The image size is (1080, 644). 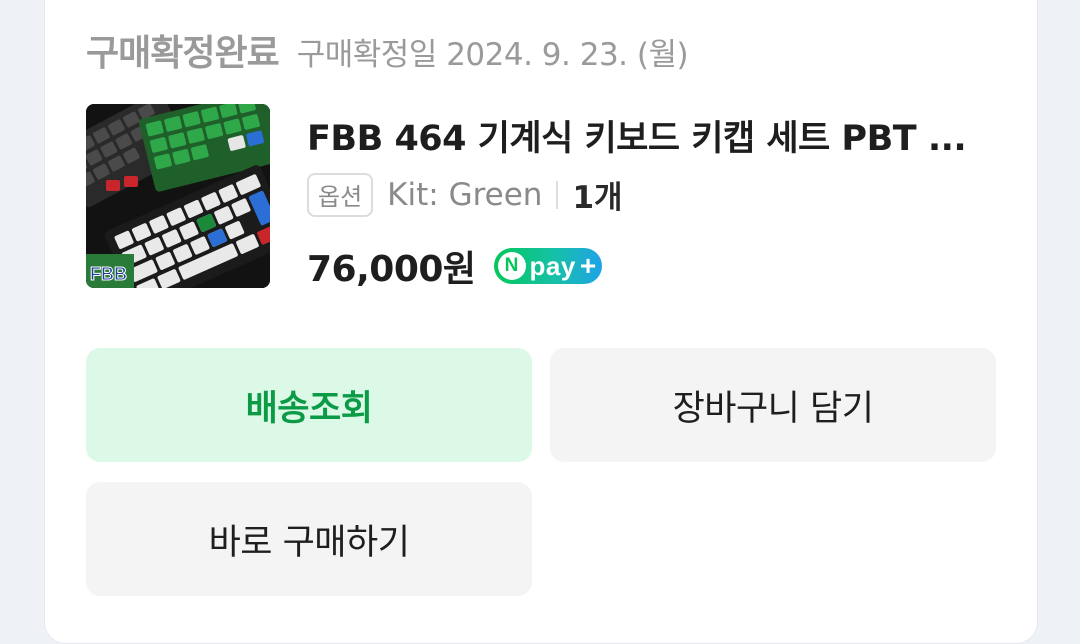 I want to click on keyboard-keycap-product-image: FBB, so click(x=178, y=196).